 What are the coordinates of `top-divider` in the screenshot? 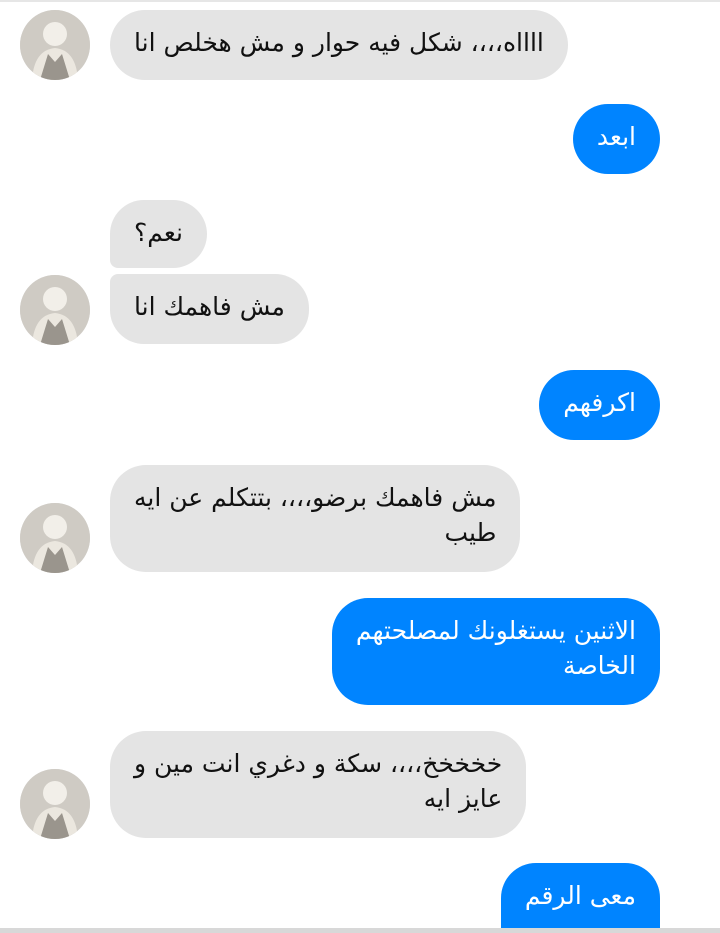 It's located at (360, 1).